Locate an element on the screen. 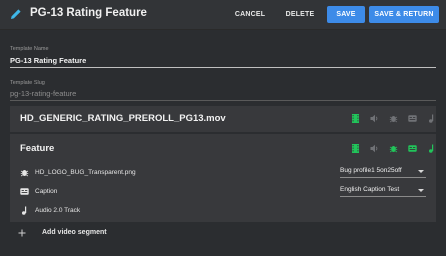 The height and width of the screenshot is (256, 446). save-and-return-button: SAVE & RETURN is located at coordinates (404, 14).